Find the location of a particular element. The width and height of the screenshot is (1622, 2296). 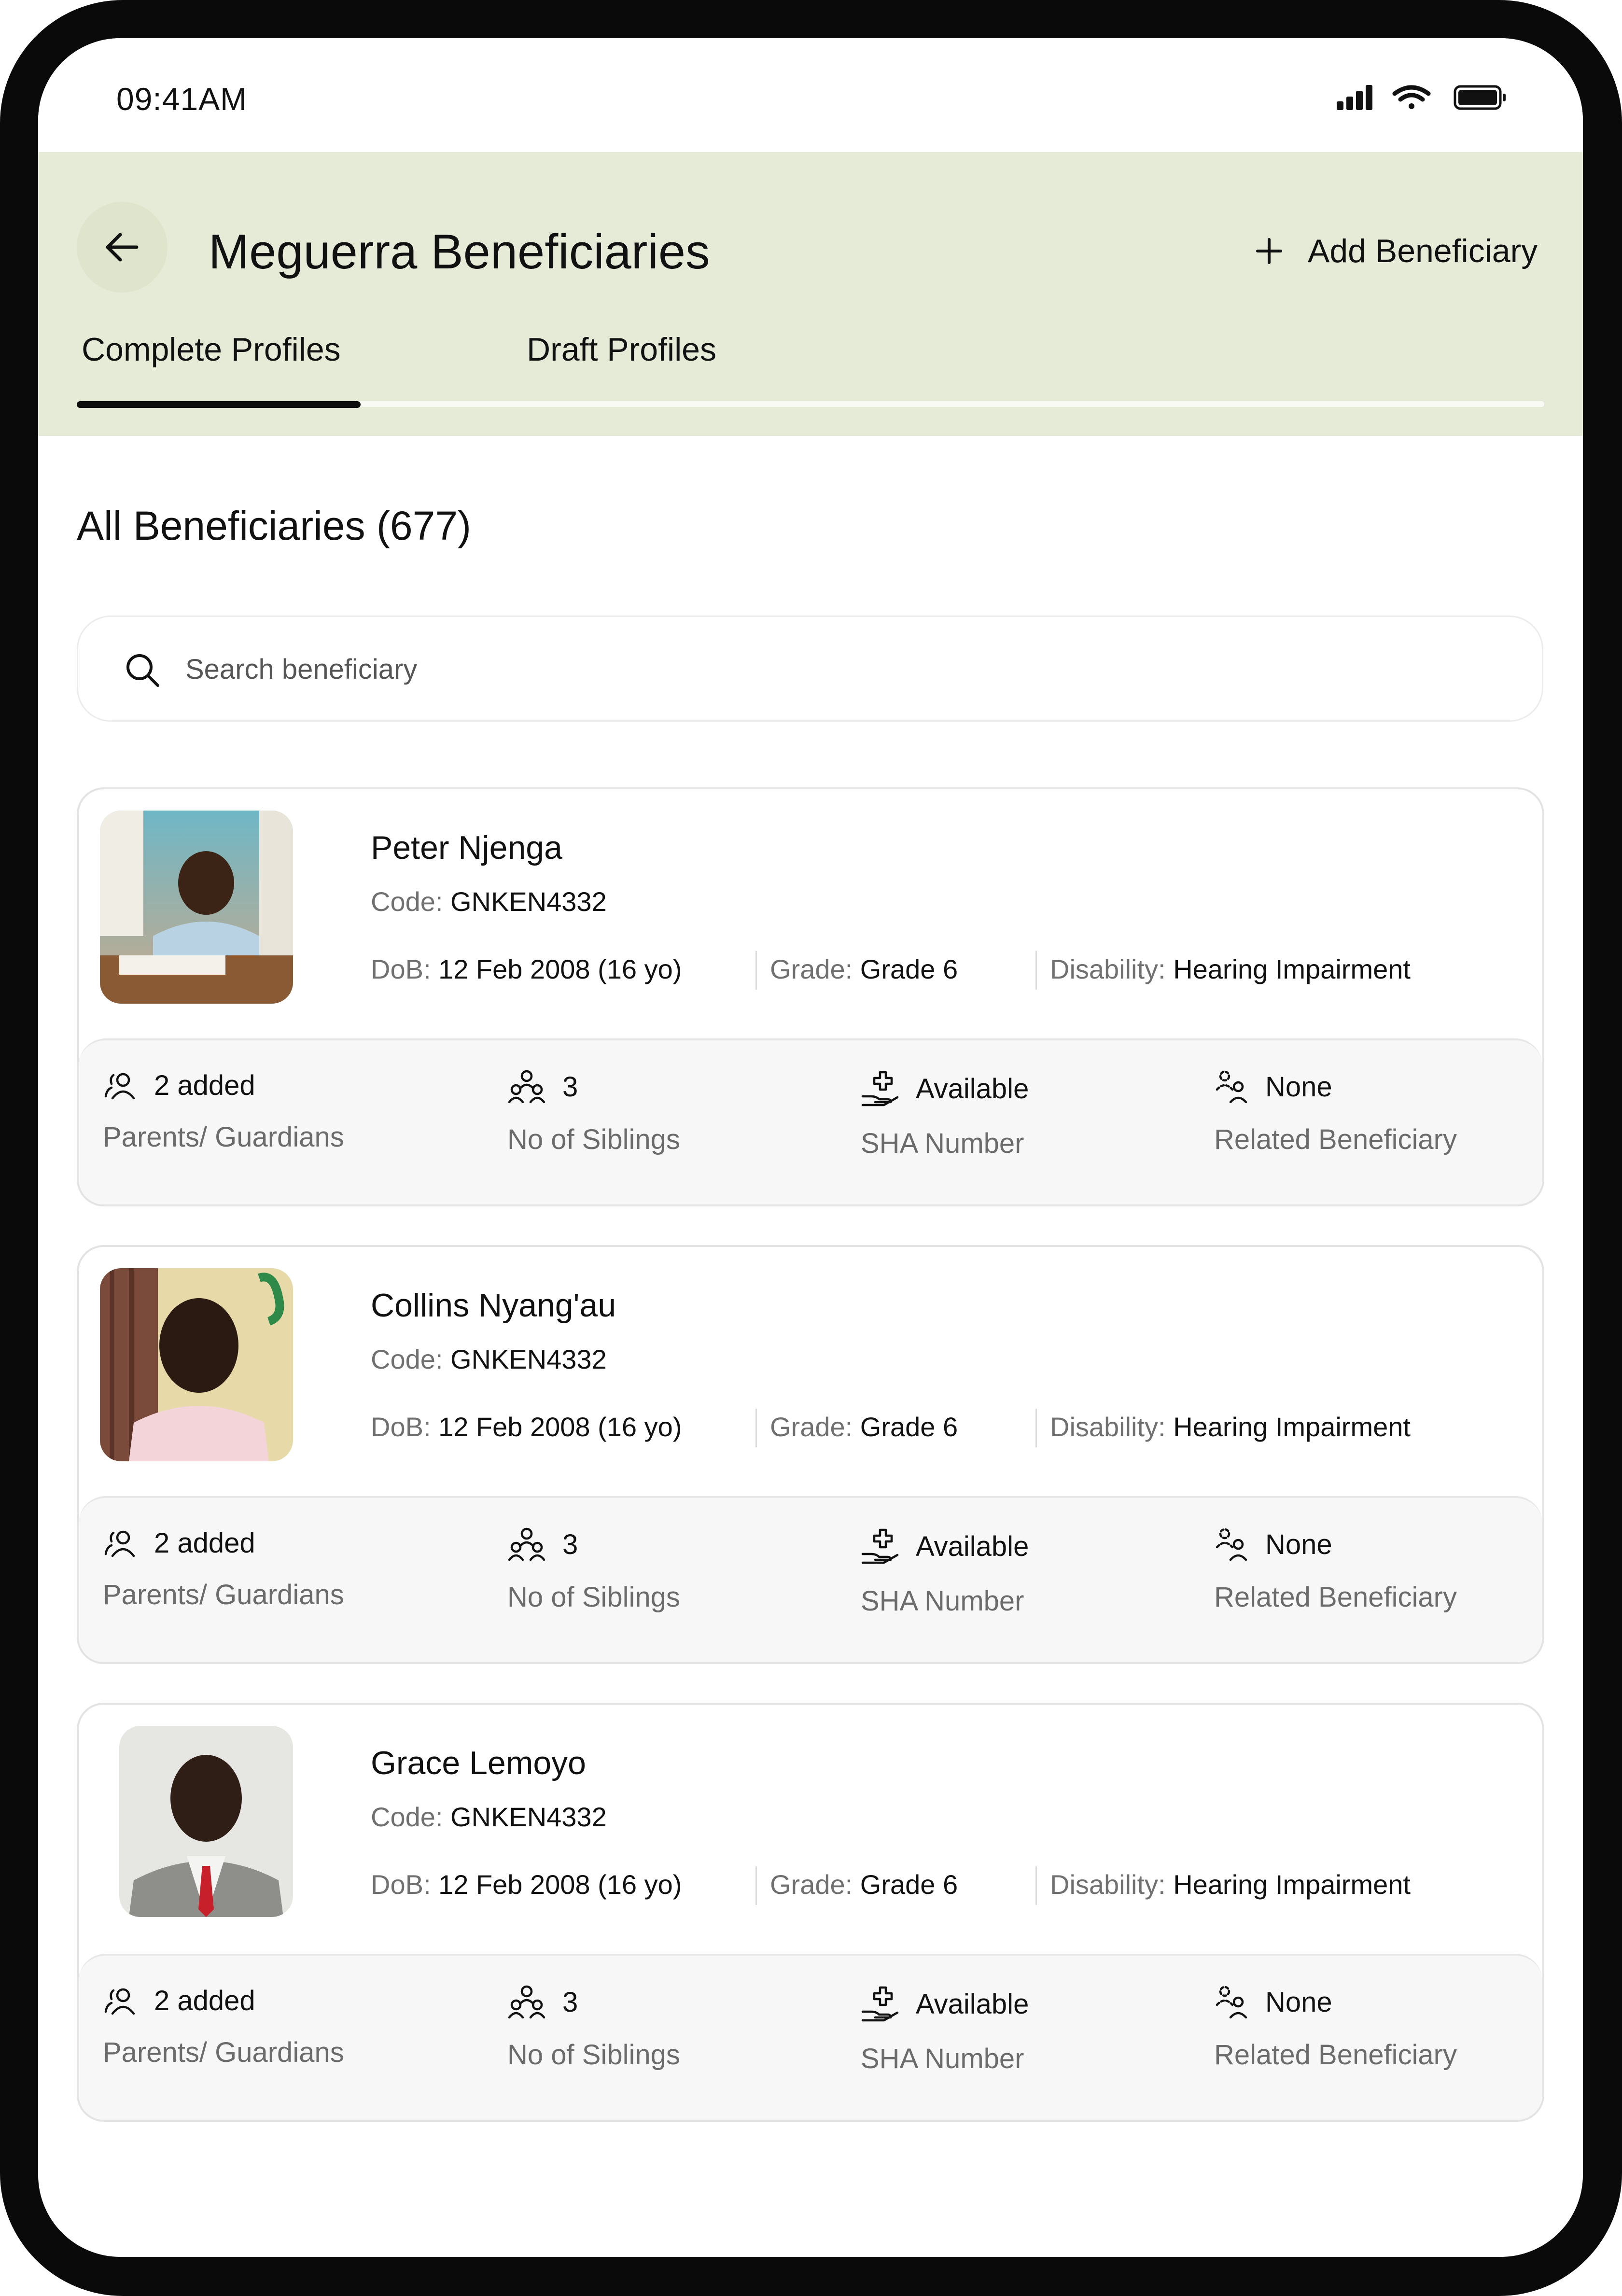

back-button is located at coordinates (122, 248).